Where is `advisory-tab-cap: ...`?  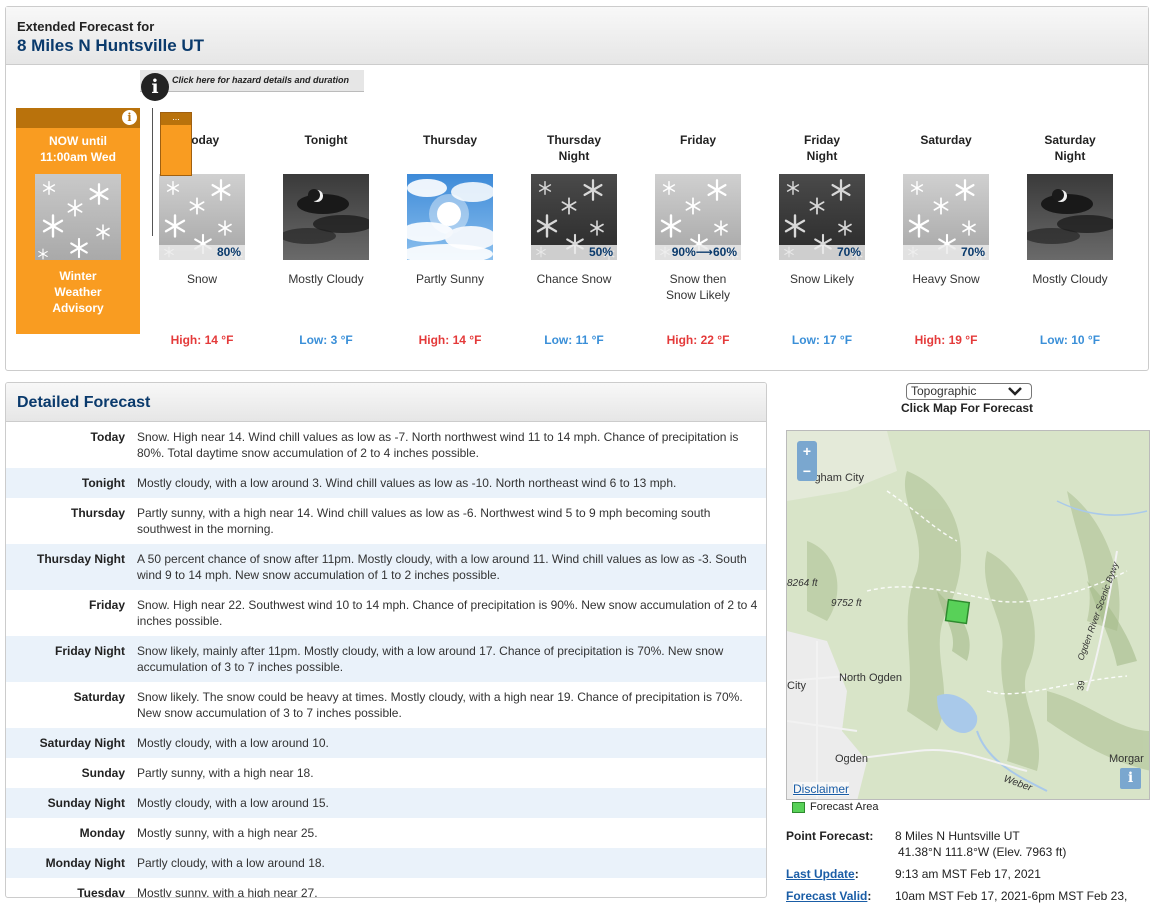 advisory-tab-cap: ... is located at coordinates (176, 119).